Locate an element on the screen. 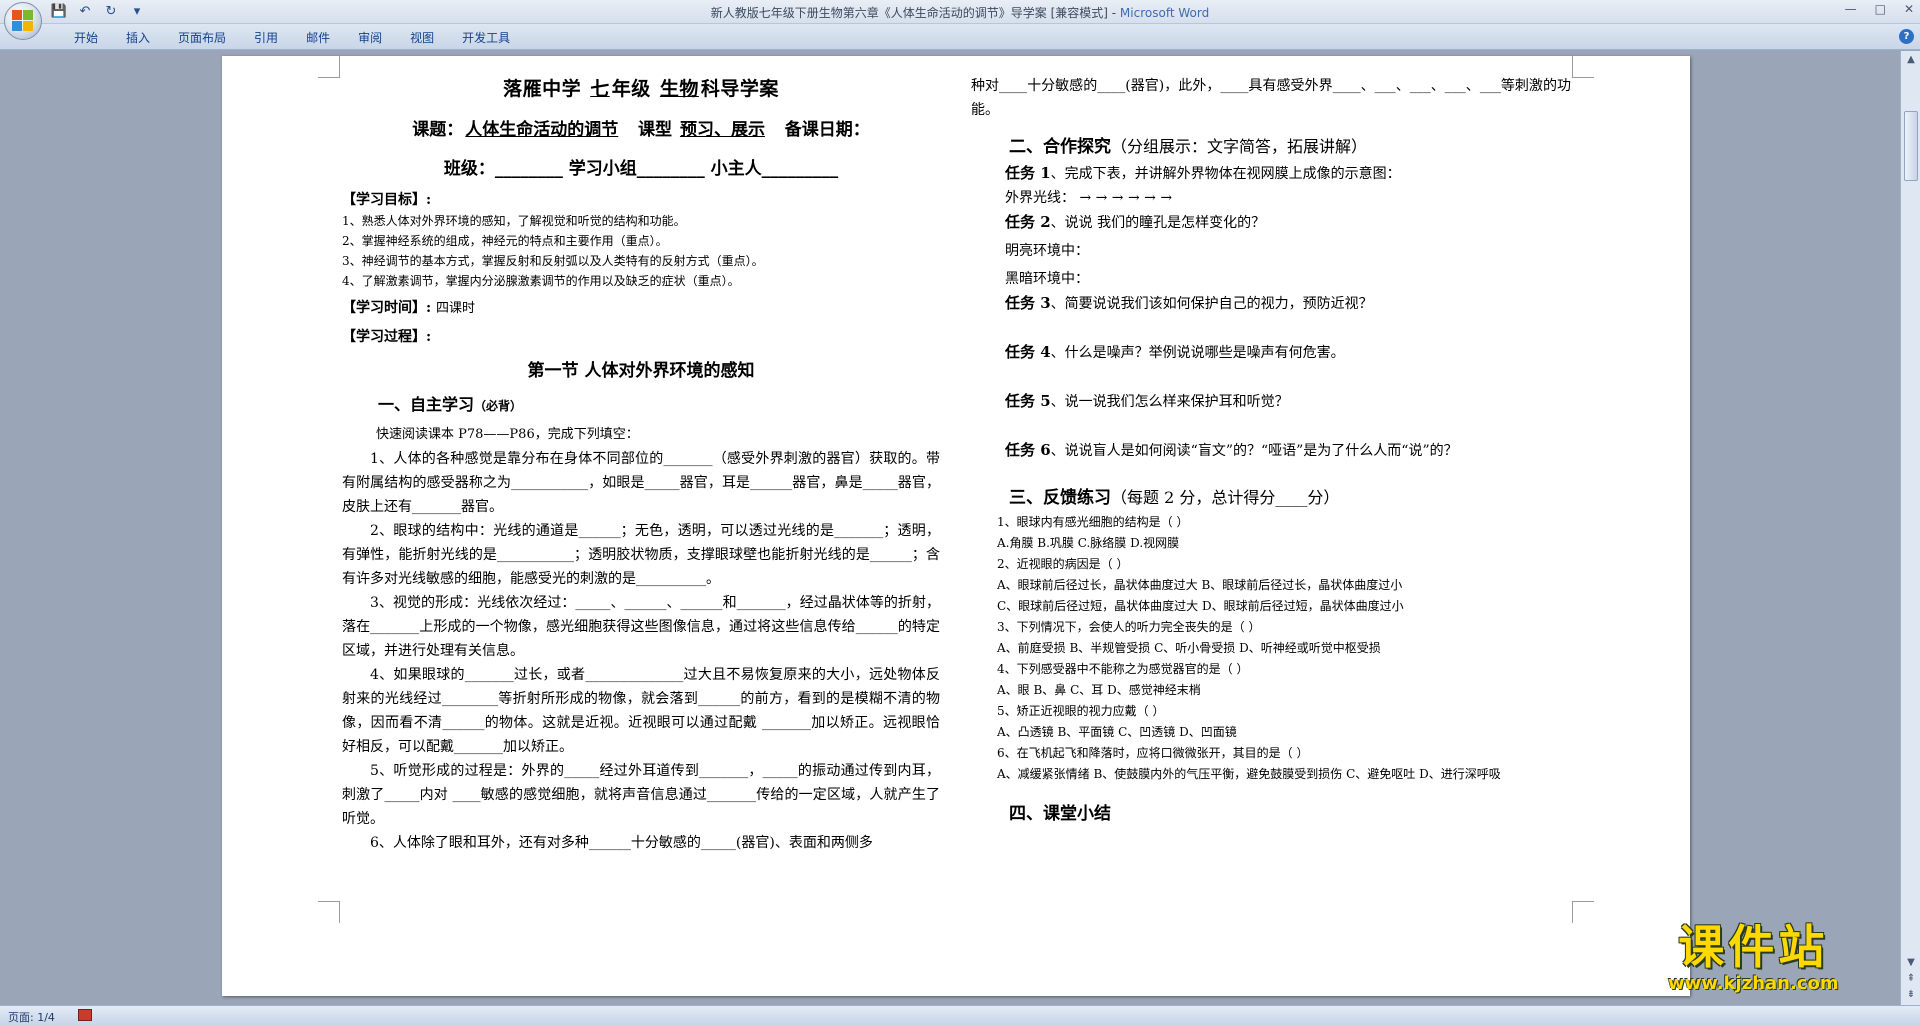  ribbon-tabs: 开始 插入 页面布局 引用 邮件 审阅 视图 开发工具 is located at coordinates (292, 38).